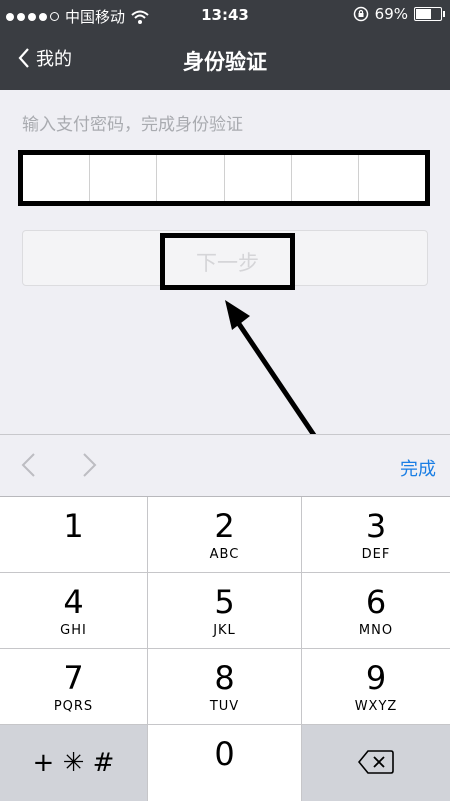 Image resolution: width=450 pixels, height=801 pixels. I want to click on key-8: 8 TUV, so click(225, 687).